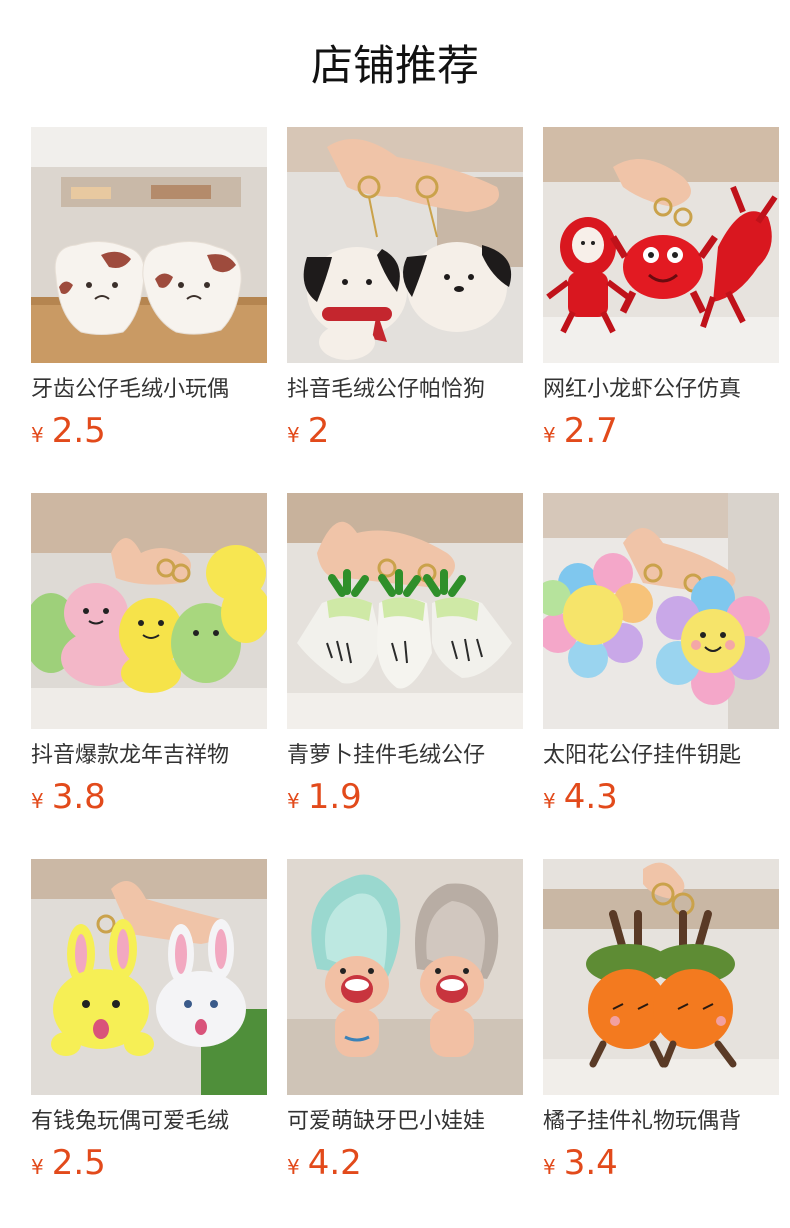  I want to click on product-name: 有钱兔玩偶可爱毛绒, so click(149, 1122).